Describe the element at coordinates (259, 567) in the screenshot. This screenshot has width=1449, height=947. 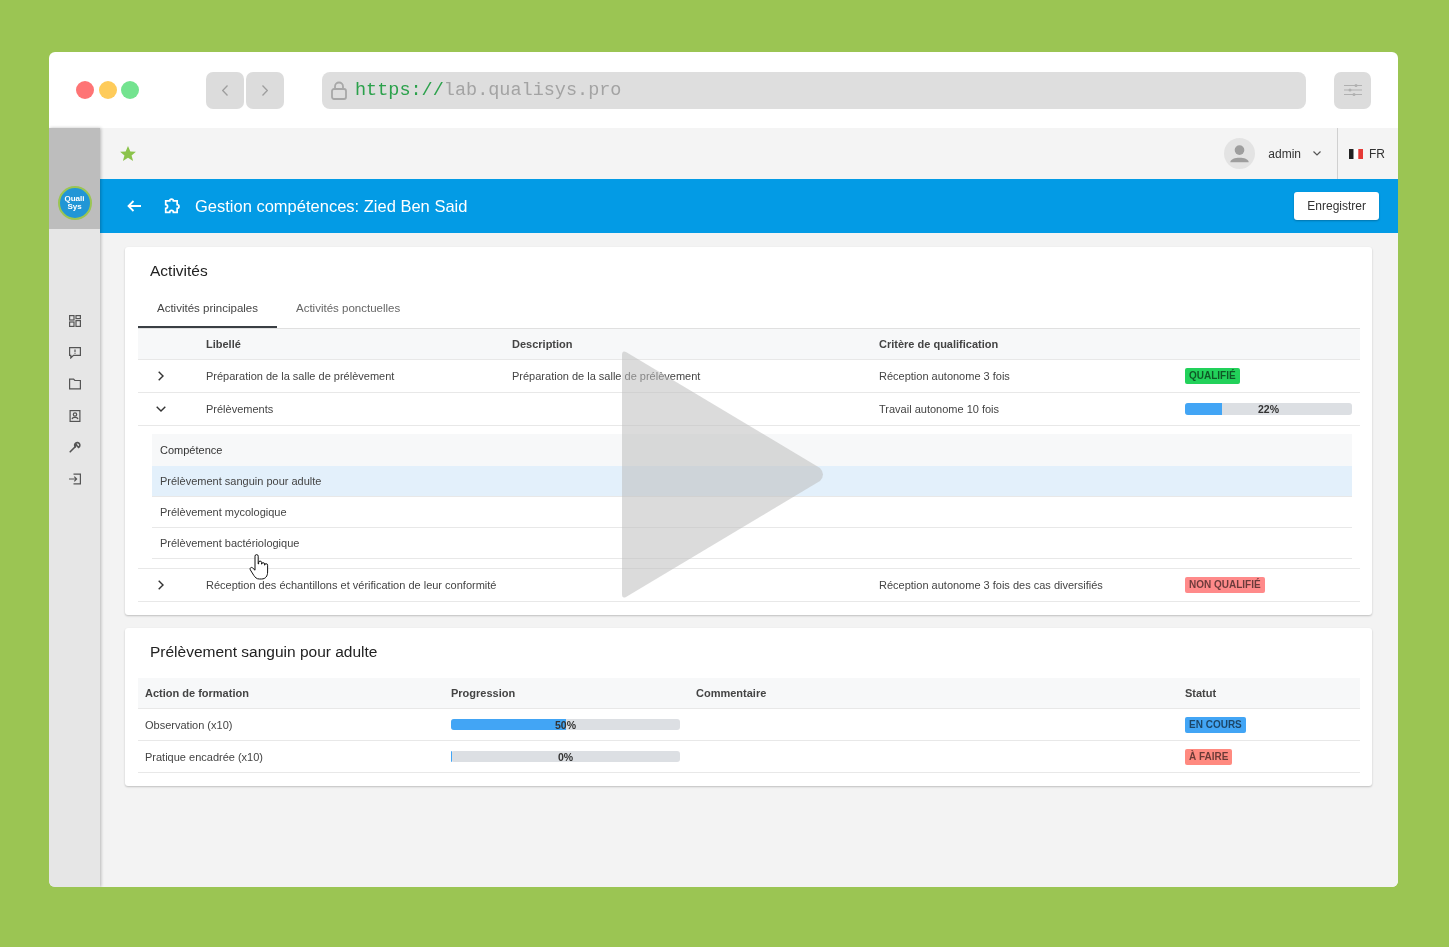
I see `hand-cursor-icon` at that location.